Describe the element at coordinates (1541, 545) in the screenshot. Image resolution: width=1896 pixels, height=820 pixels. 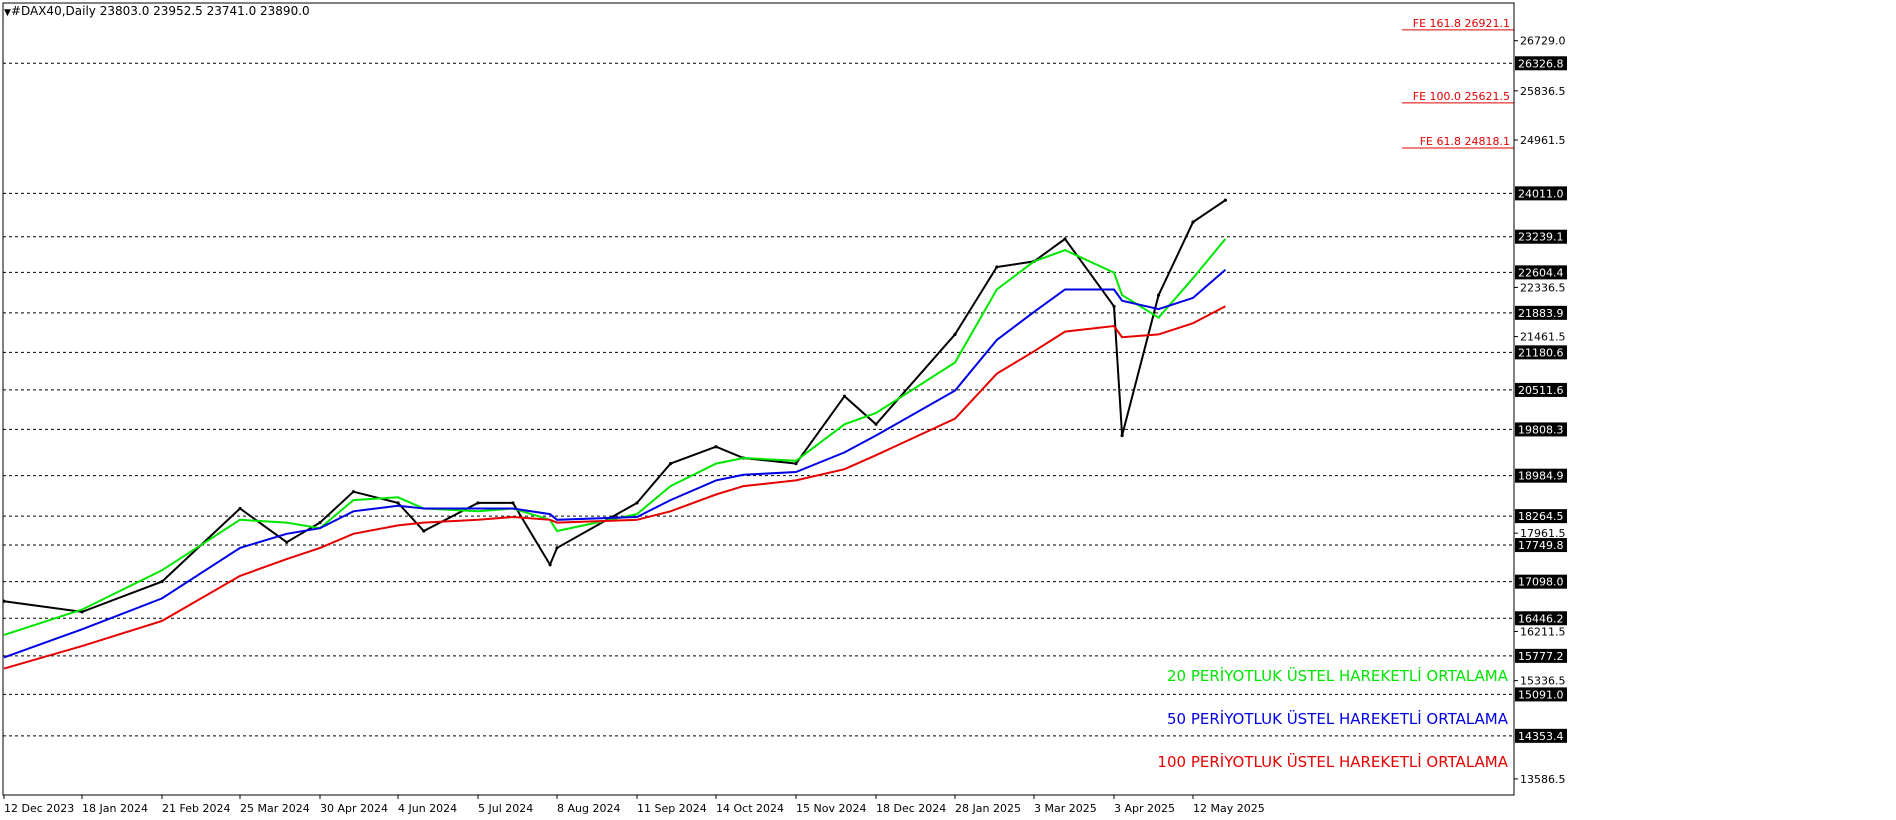
I see `level-label: 17749.8` at that location.